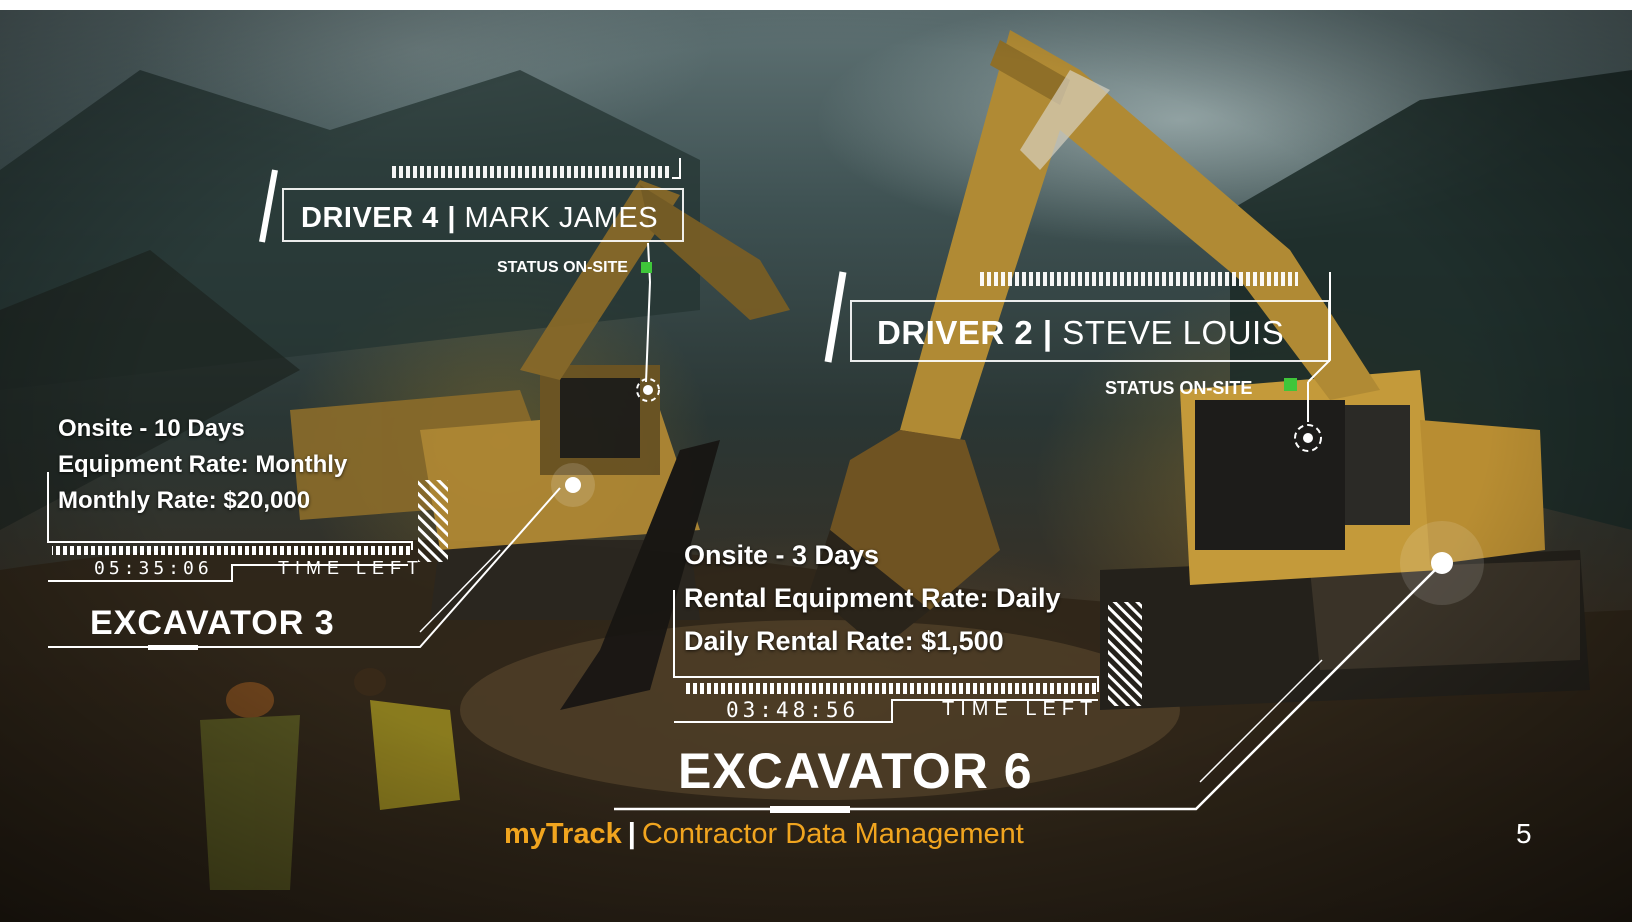 Image resolution: width=1632 pixels, height=922 pixels. Describe the element at coordinates (872, 598) in the screenshot. I see `excavator-6-rate-type: Rental Equipment Rate: Daily` at that location.